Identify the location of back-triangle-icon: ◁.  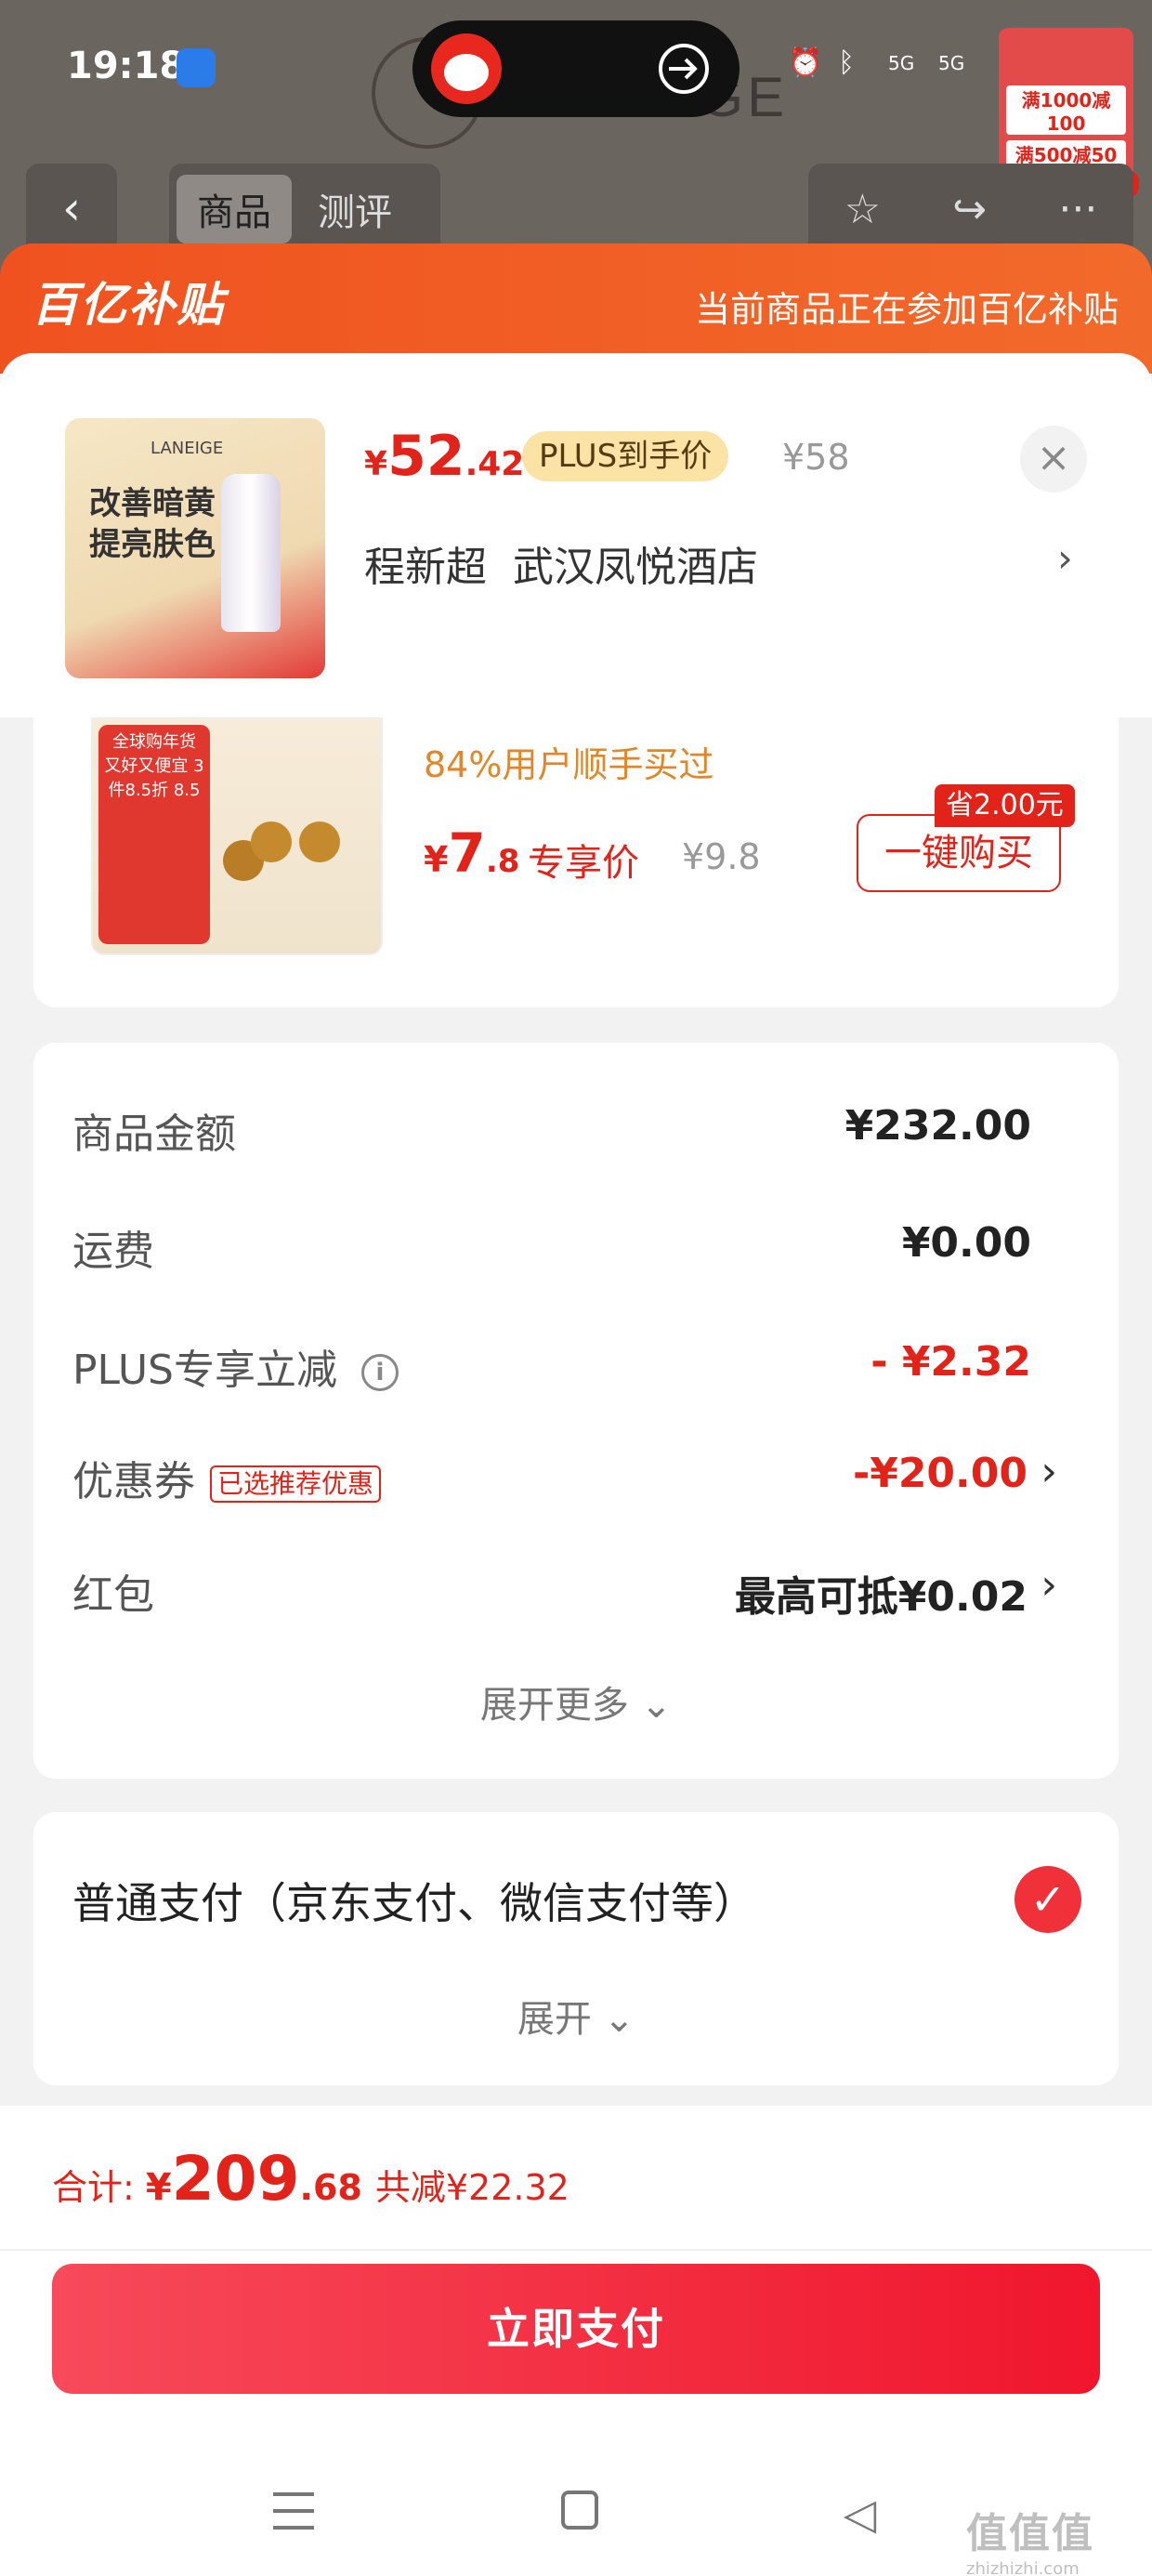
(860, 2514).